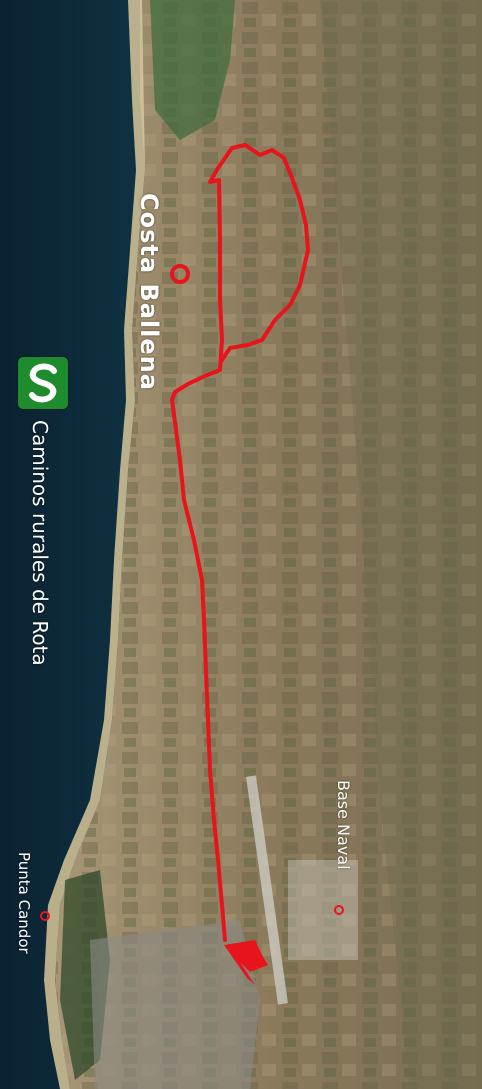  What do you see at coordinates (343, 825) in the screenshot?
I see `base-naval-label: Base Naval` at bounding box center [343, 825].